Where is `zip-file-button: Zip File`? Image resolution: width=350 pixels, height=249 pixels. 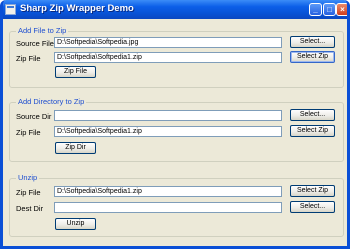
zip-file-button: Zip File is located at coordinates (75, 72).